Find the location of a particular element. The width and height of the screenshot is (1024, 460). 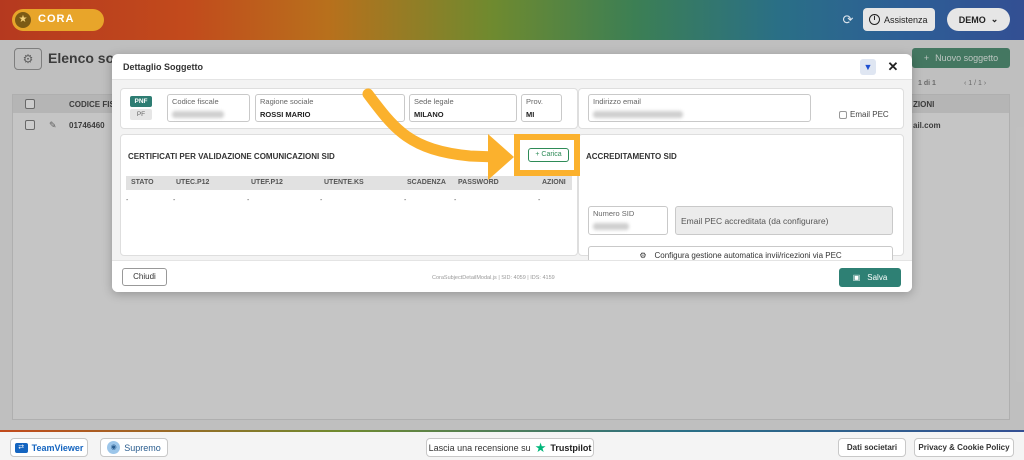

modal-title: Dettaglio Soggetto is located at coordinates (163, 67).